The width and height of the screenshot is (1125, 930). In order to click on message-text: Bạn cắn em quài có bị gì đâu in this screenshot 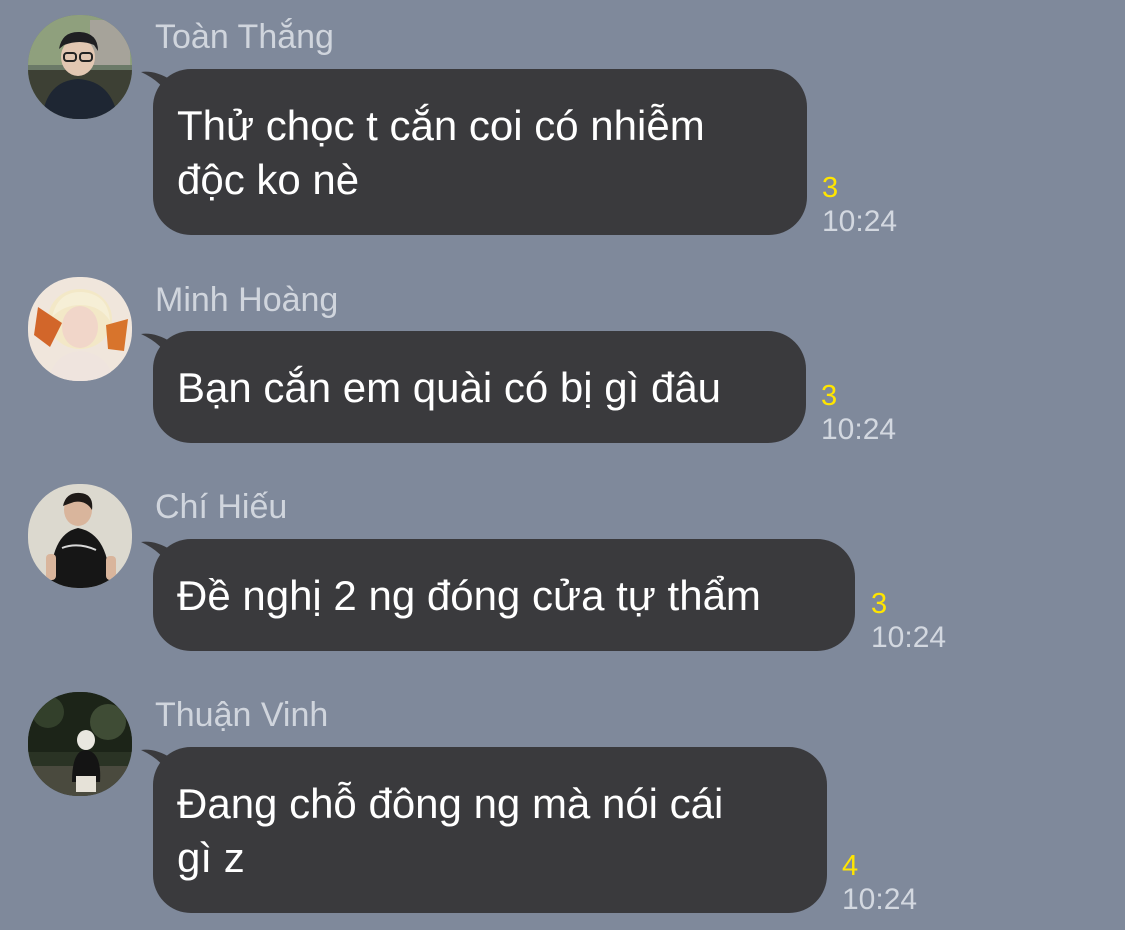, I will do `click(449, 387)`.